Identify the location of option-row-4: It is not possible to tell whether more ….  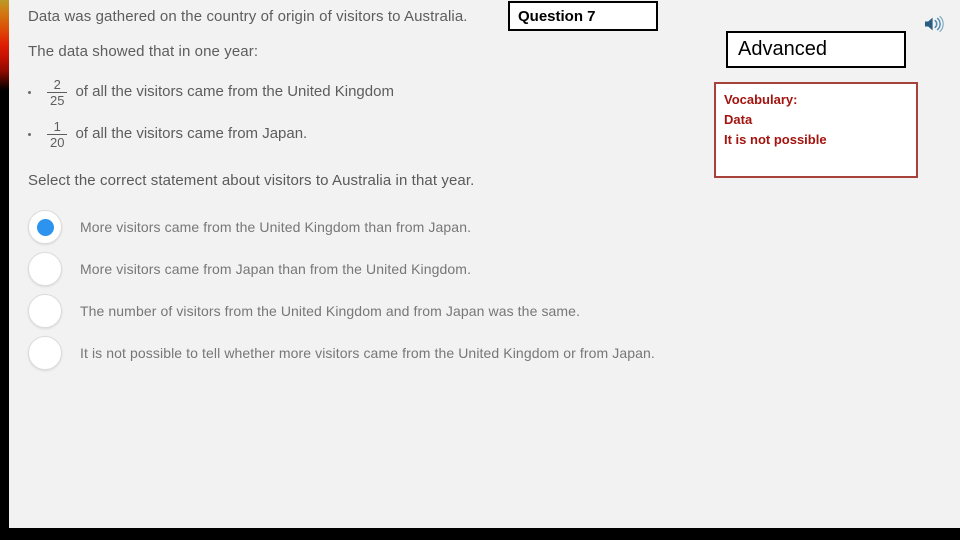
(378, 353).